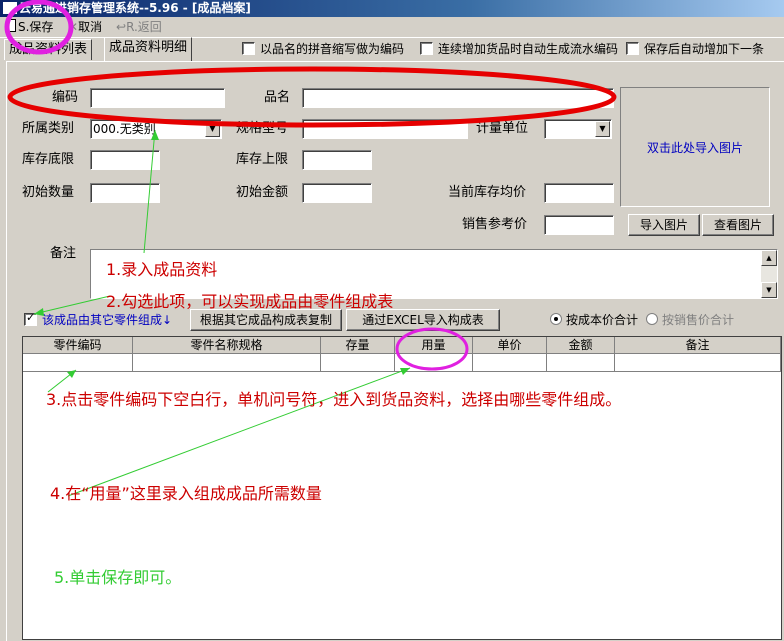 This screenshot has width=784, height=641. What do you see at coordinates (250, 301) in the screenshot?
I see `annotation-step-2: 2.勾选此项，可以实现成品由零件组成表` at bounding box center [250, 301].